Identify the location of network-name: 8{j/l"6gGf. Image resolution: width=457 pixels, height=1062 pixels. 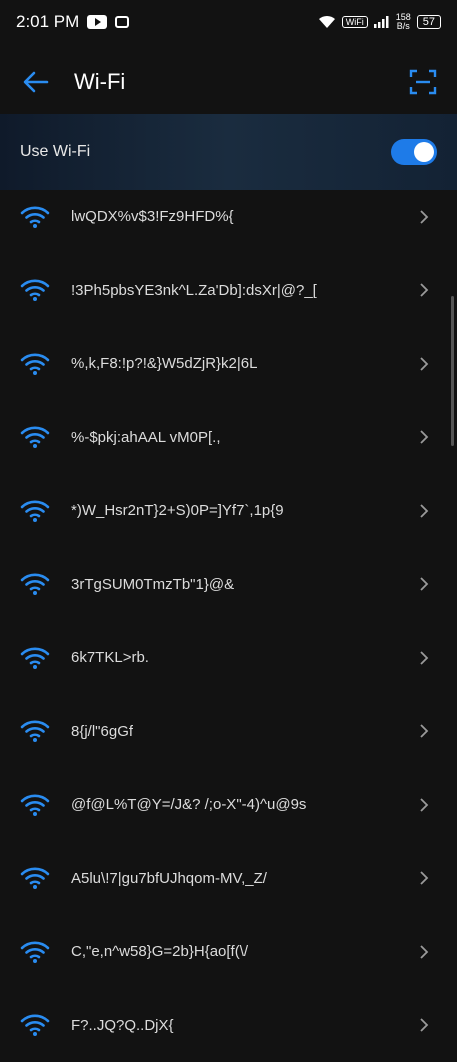
(102, 731).